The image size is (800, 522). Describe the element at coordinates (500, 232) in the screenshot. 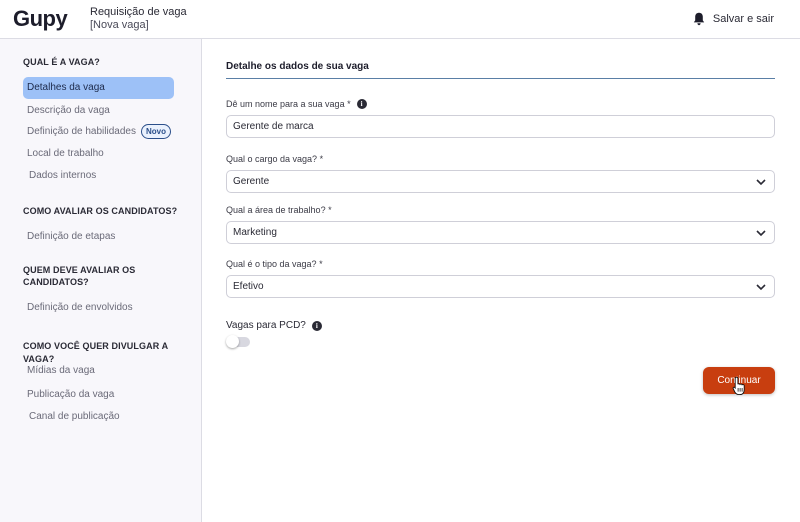

I see `work-area-select: Marketing` at that location.